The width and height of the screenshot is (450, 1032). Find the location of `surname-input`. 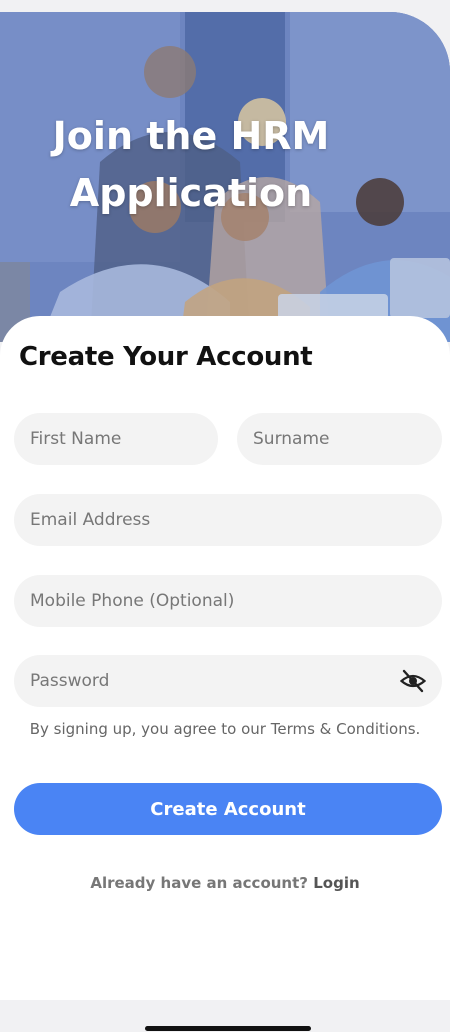

surname-input is located at coordinates (339, 439).